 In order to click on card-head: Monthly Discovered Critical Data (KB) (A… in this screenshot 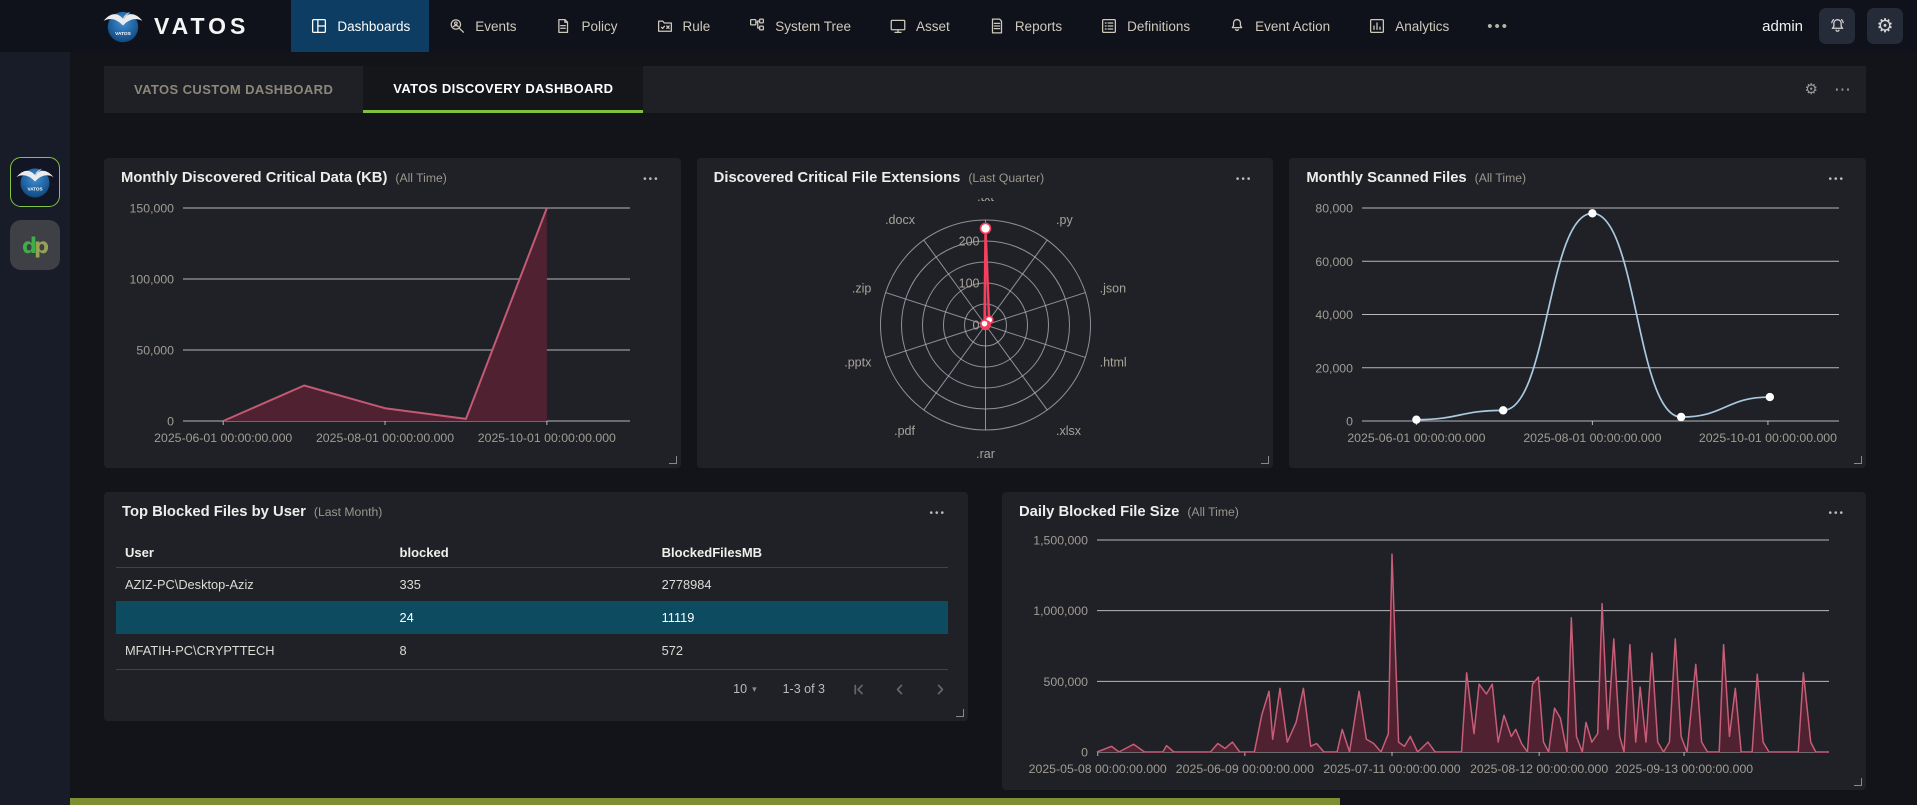, I will do `click(392, 184)`.